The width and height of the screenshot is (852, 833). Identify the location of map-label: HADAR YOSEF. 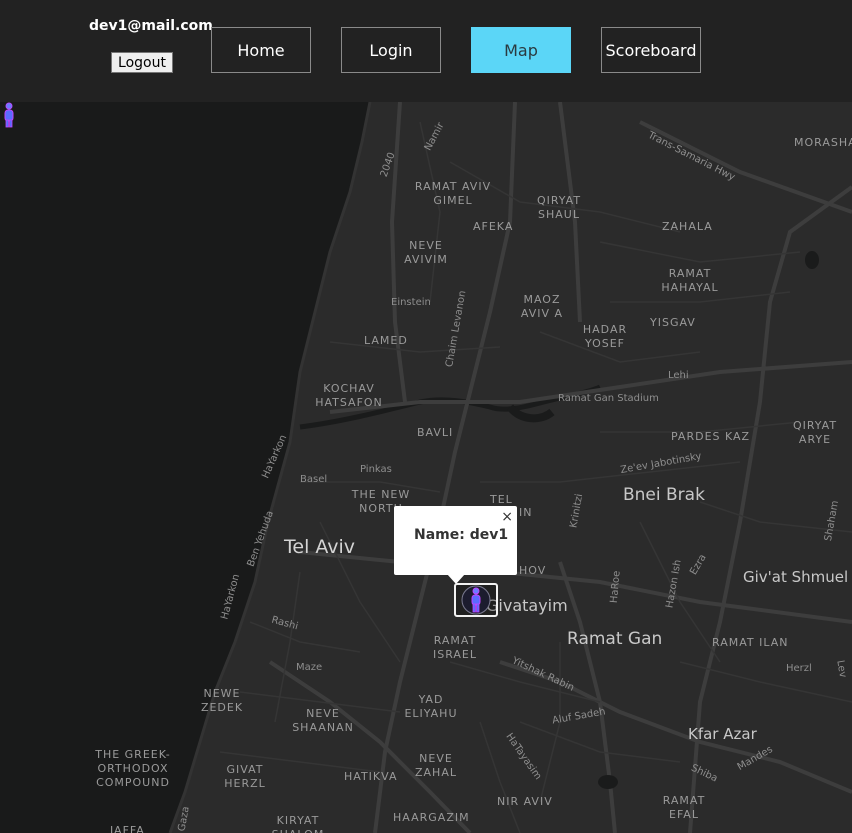
(605, 336).